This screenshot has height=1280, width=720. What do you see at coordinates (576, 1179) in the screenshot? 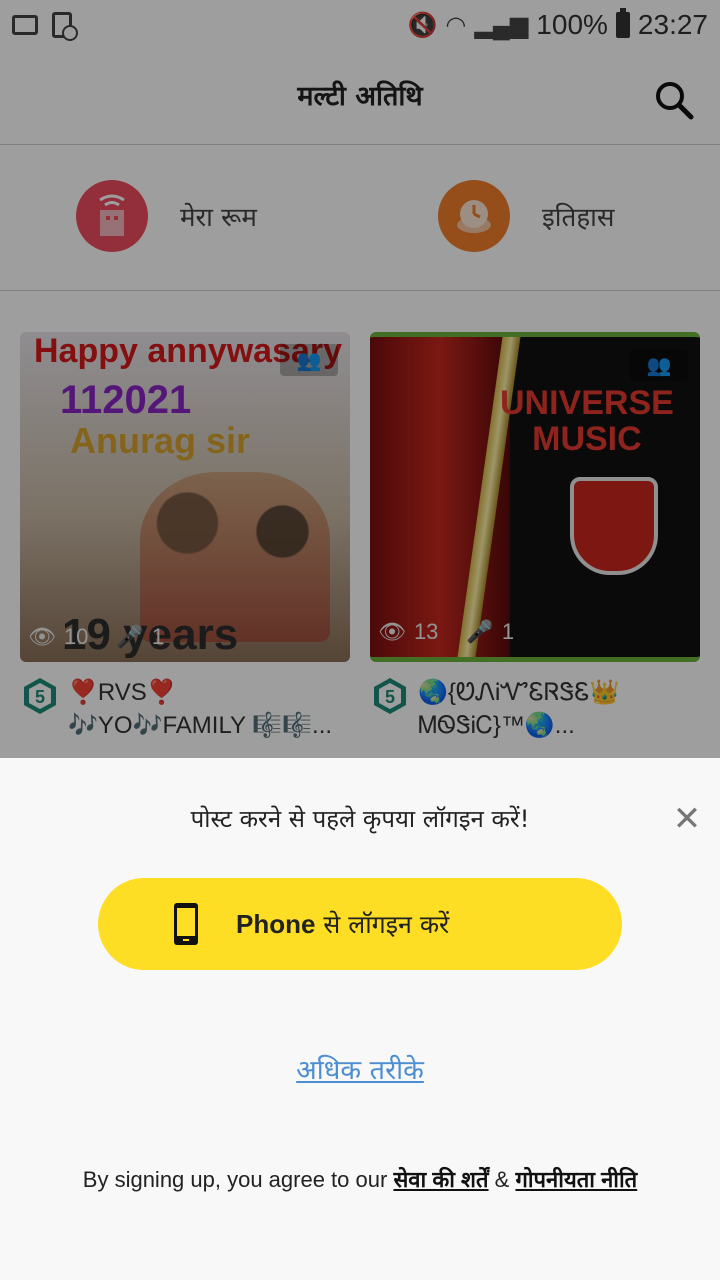
I see `privacy-policy-link: गोपनीयता नीति` at bounding box center [576, 1179].